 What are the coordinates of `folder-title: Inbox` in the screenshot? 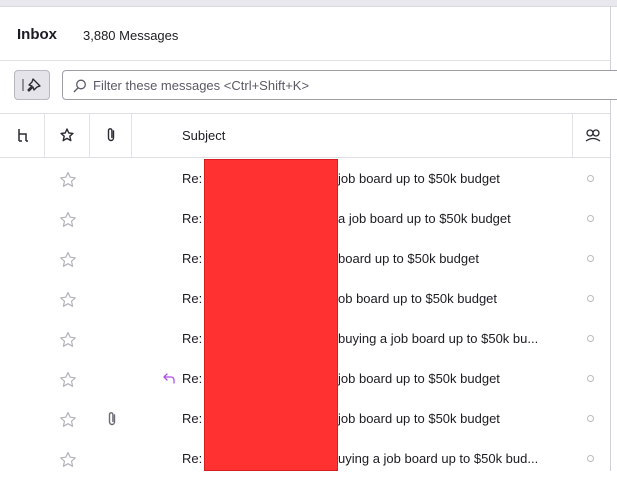 It's located at (37, 34).